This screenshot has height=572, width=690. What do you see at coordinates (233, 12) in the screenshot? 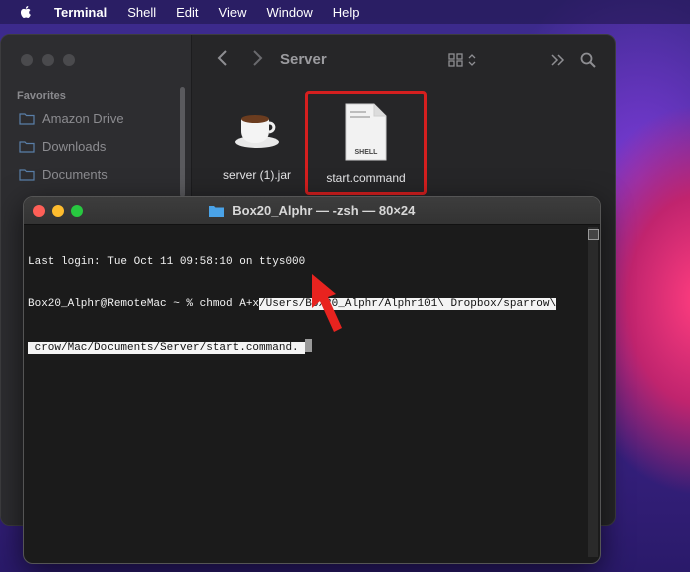
I see `menu-view: View` at bounding box center [233, 12].